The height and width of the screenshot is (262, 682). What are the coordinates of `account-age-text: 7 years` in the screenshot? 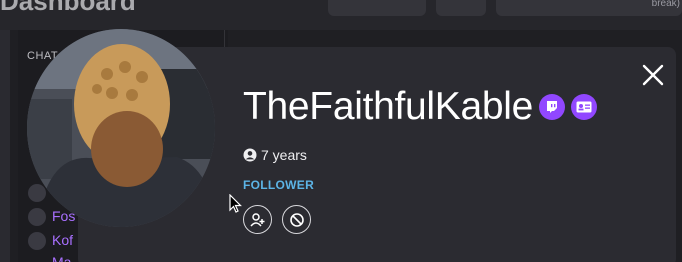 It's located at (284, 155).